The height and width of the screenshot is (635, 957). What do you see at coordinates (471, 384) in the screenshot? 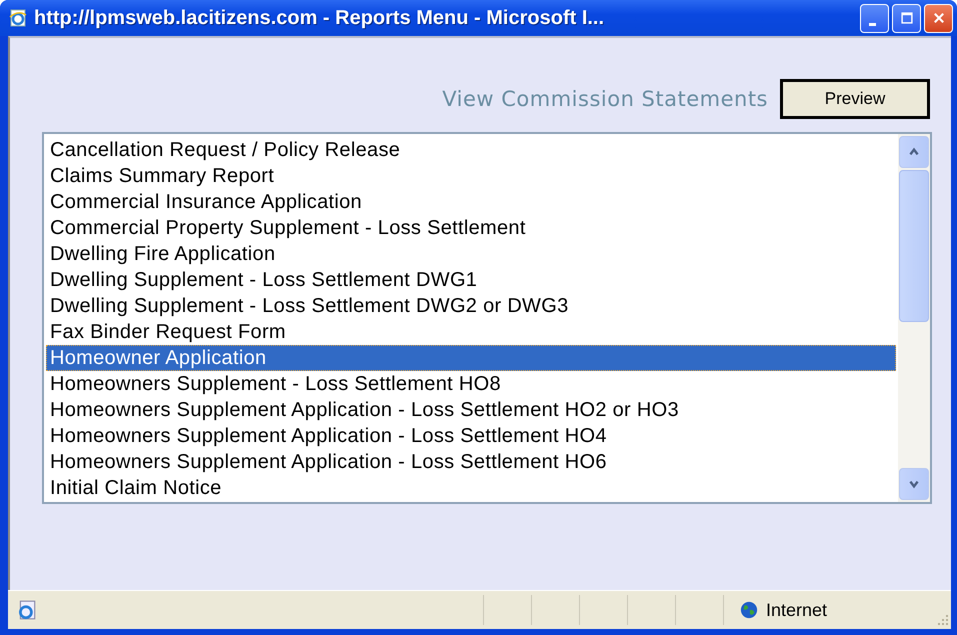
I see `list-item: Homeowners Supplement - Loss Settlement HO8` at bounding box center [471, 384].